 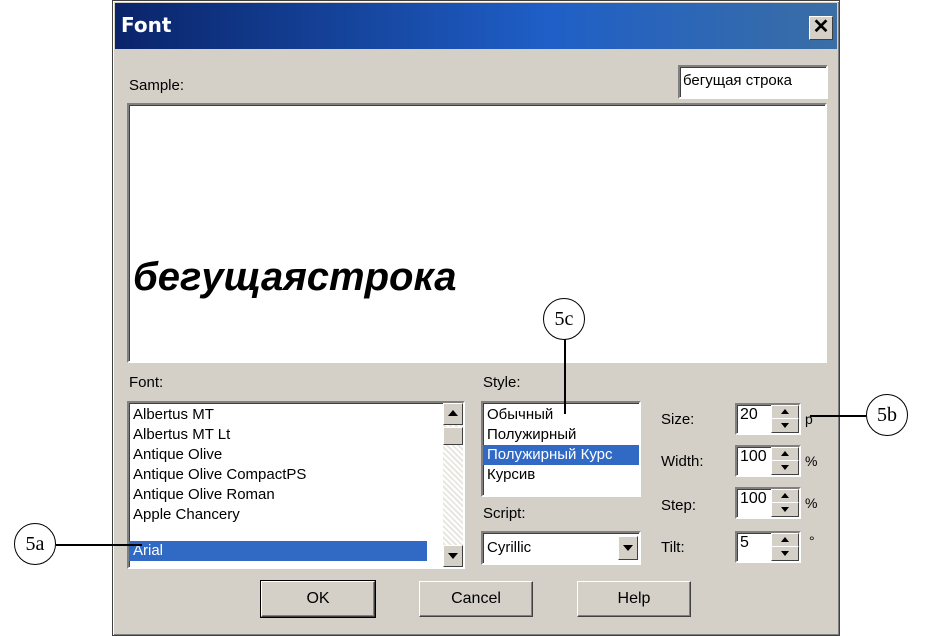 What do you see at coordinates (811, 461) in the screenshot?
I see `width-unit: %` at bounding box center [811, 461].